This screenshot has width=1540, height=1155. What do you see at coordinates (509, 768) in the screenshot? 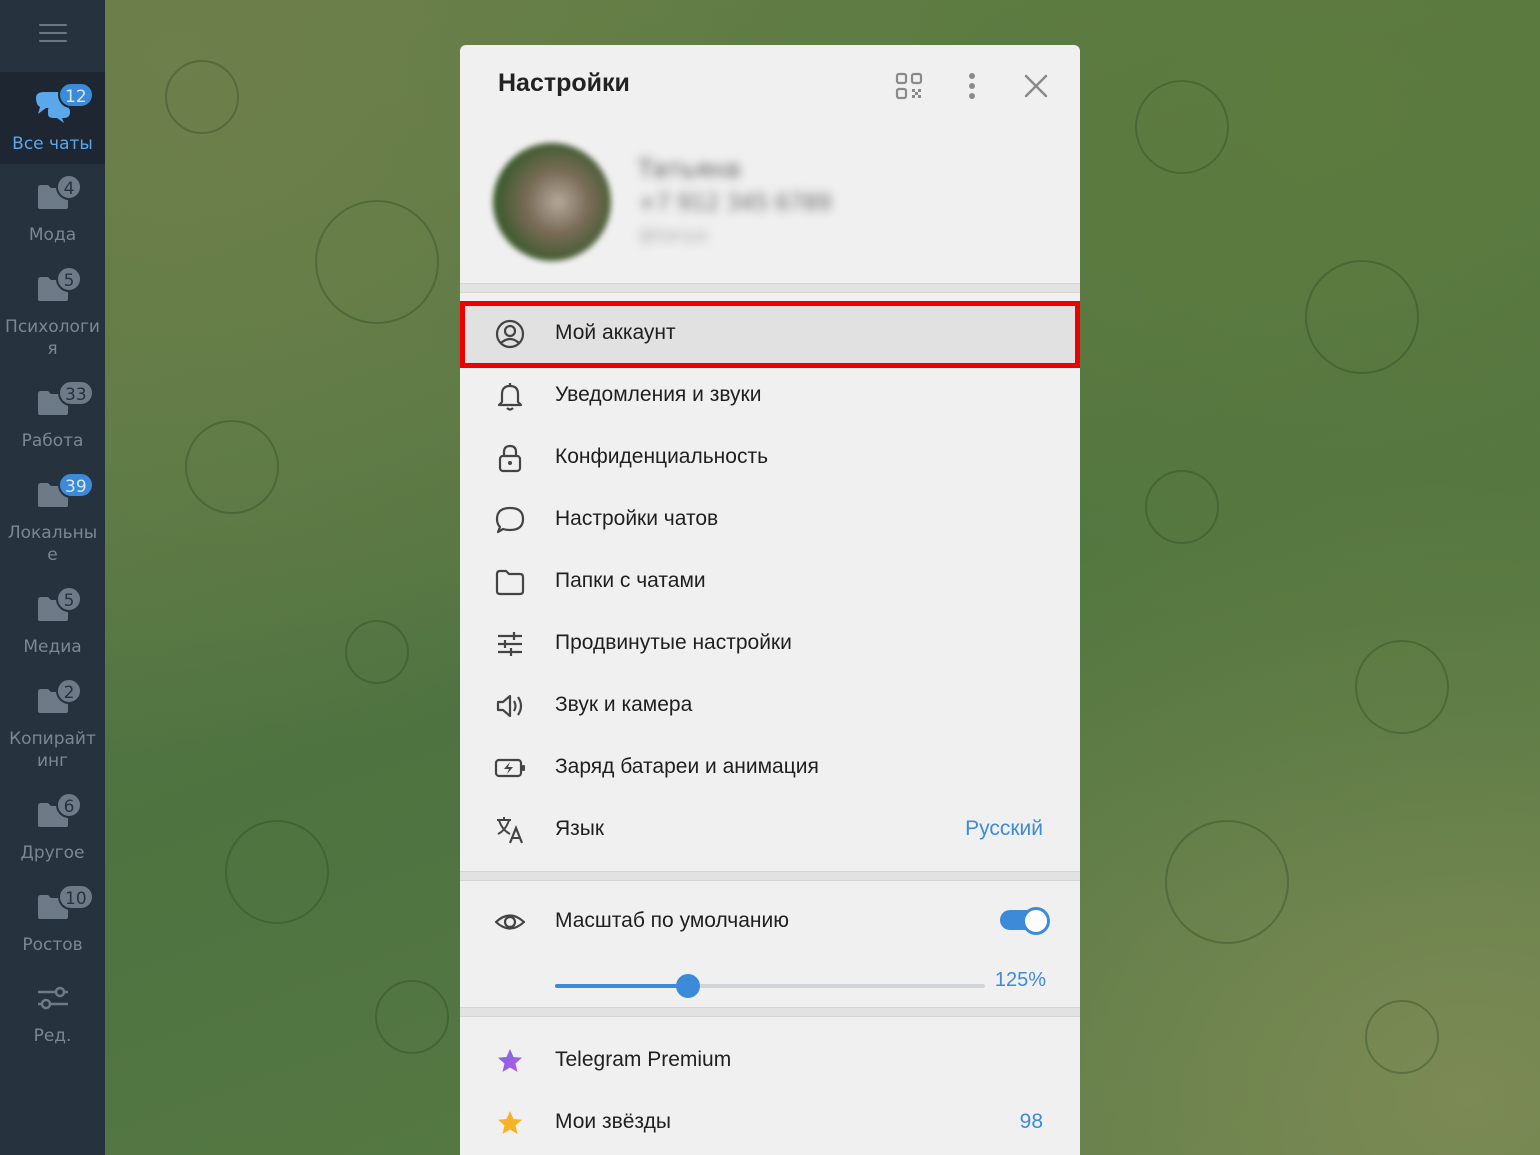
I see `battery-icon` at bounding box center [509, 768].